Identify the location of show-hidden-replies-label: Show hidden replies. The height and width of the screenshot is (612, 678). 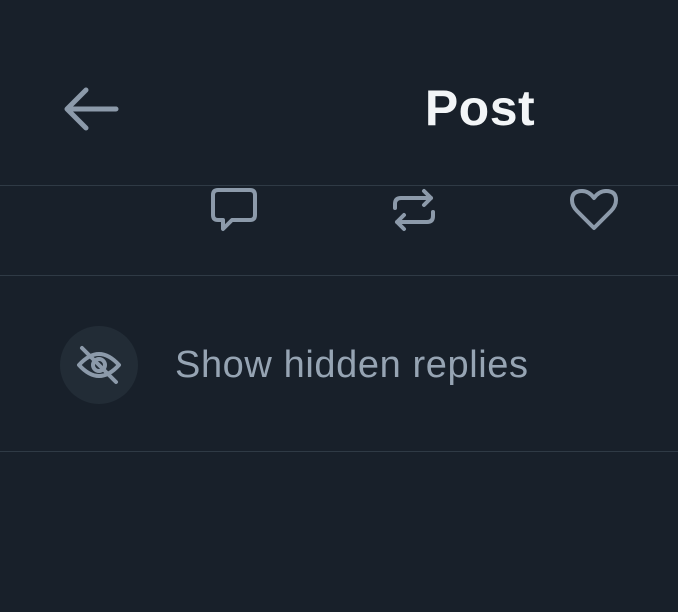
(352, 365).